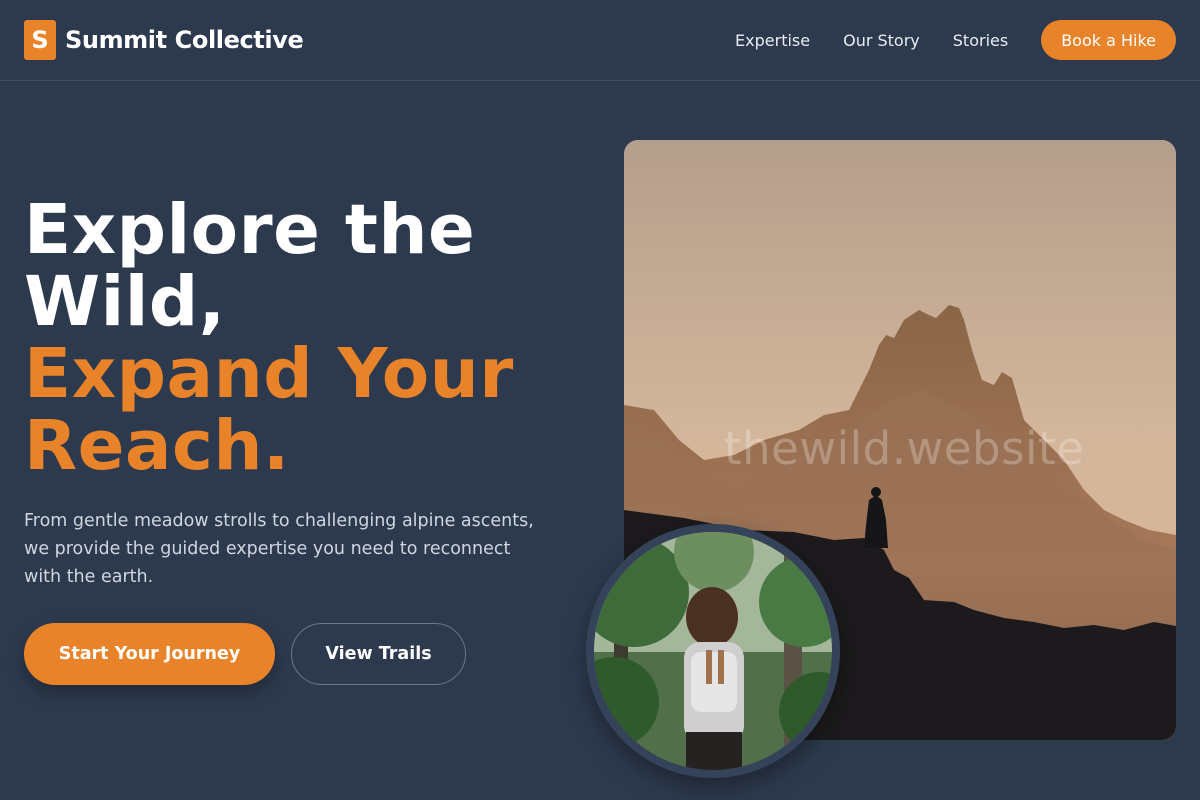  Describe the element at coordinates (184, 40) in the screenshot. I see `brand-name: Summit Collective` at that location.